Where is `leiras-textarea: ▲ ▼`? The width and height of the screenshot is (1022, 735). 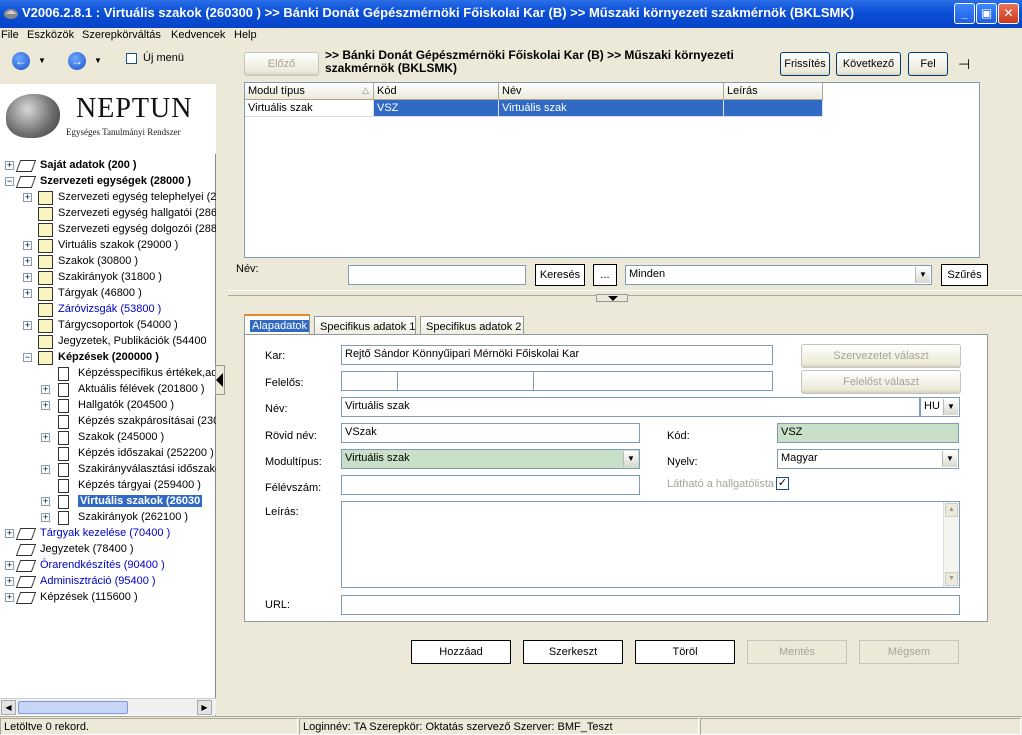
leiras-textarea: ▲ ▼ is located at coordinates (650, 544).